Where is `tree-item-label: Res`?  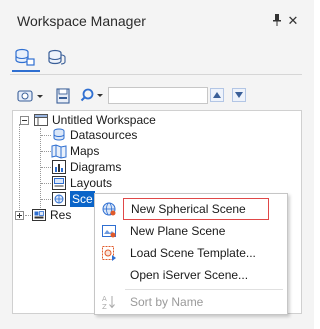
tree-item-label: Res is located at coordinates (61, 215).